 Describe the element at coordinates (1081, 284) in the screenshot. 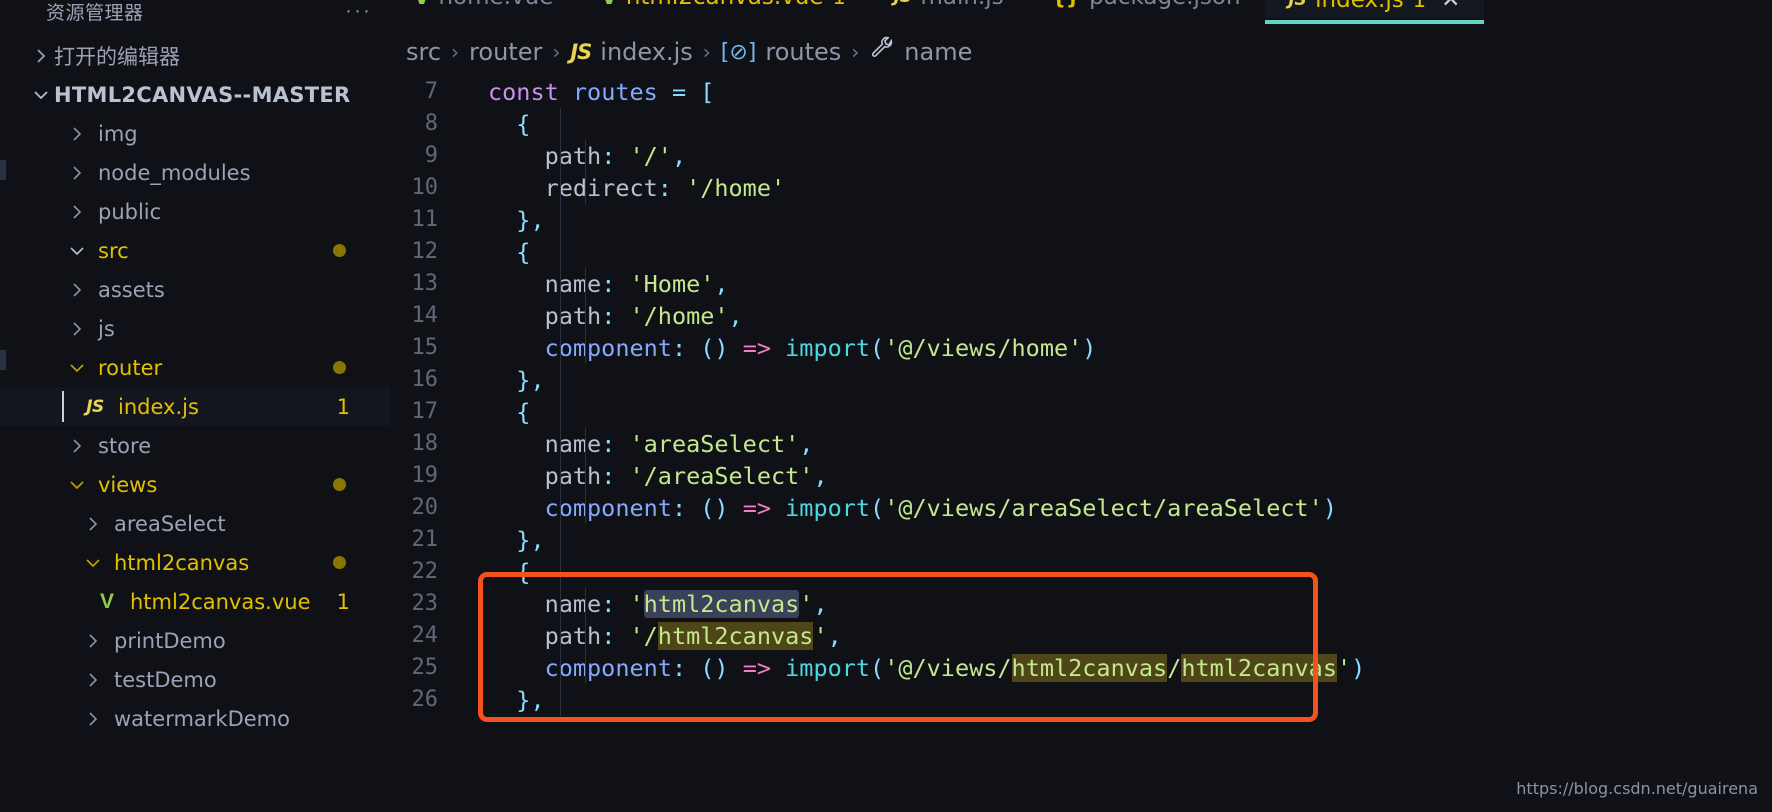

I see `code-line: 13 name: 'Home',` at that location.